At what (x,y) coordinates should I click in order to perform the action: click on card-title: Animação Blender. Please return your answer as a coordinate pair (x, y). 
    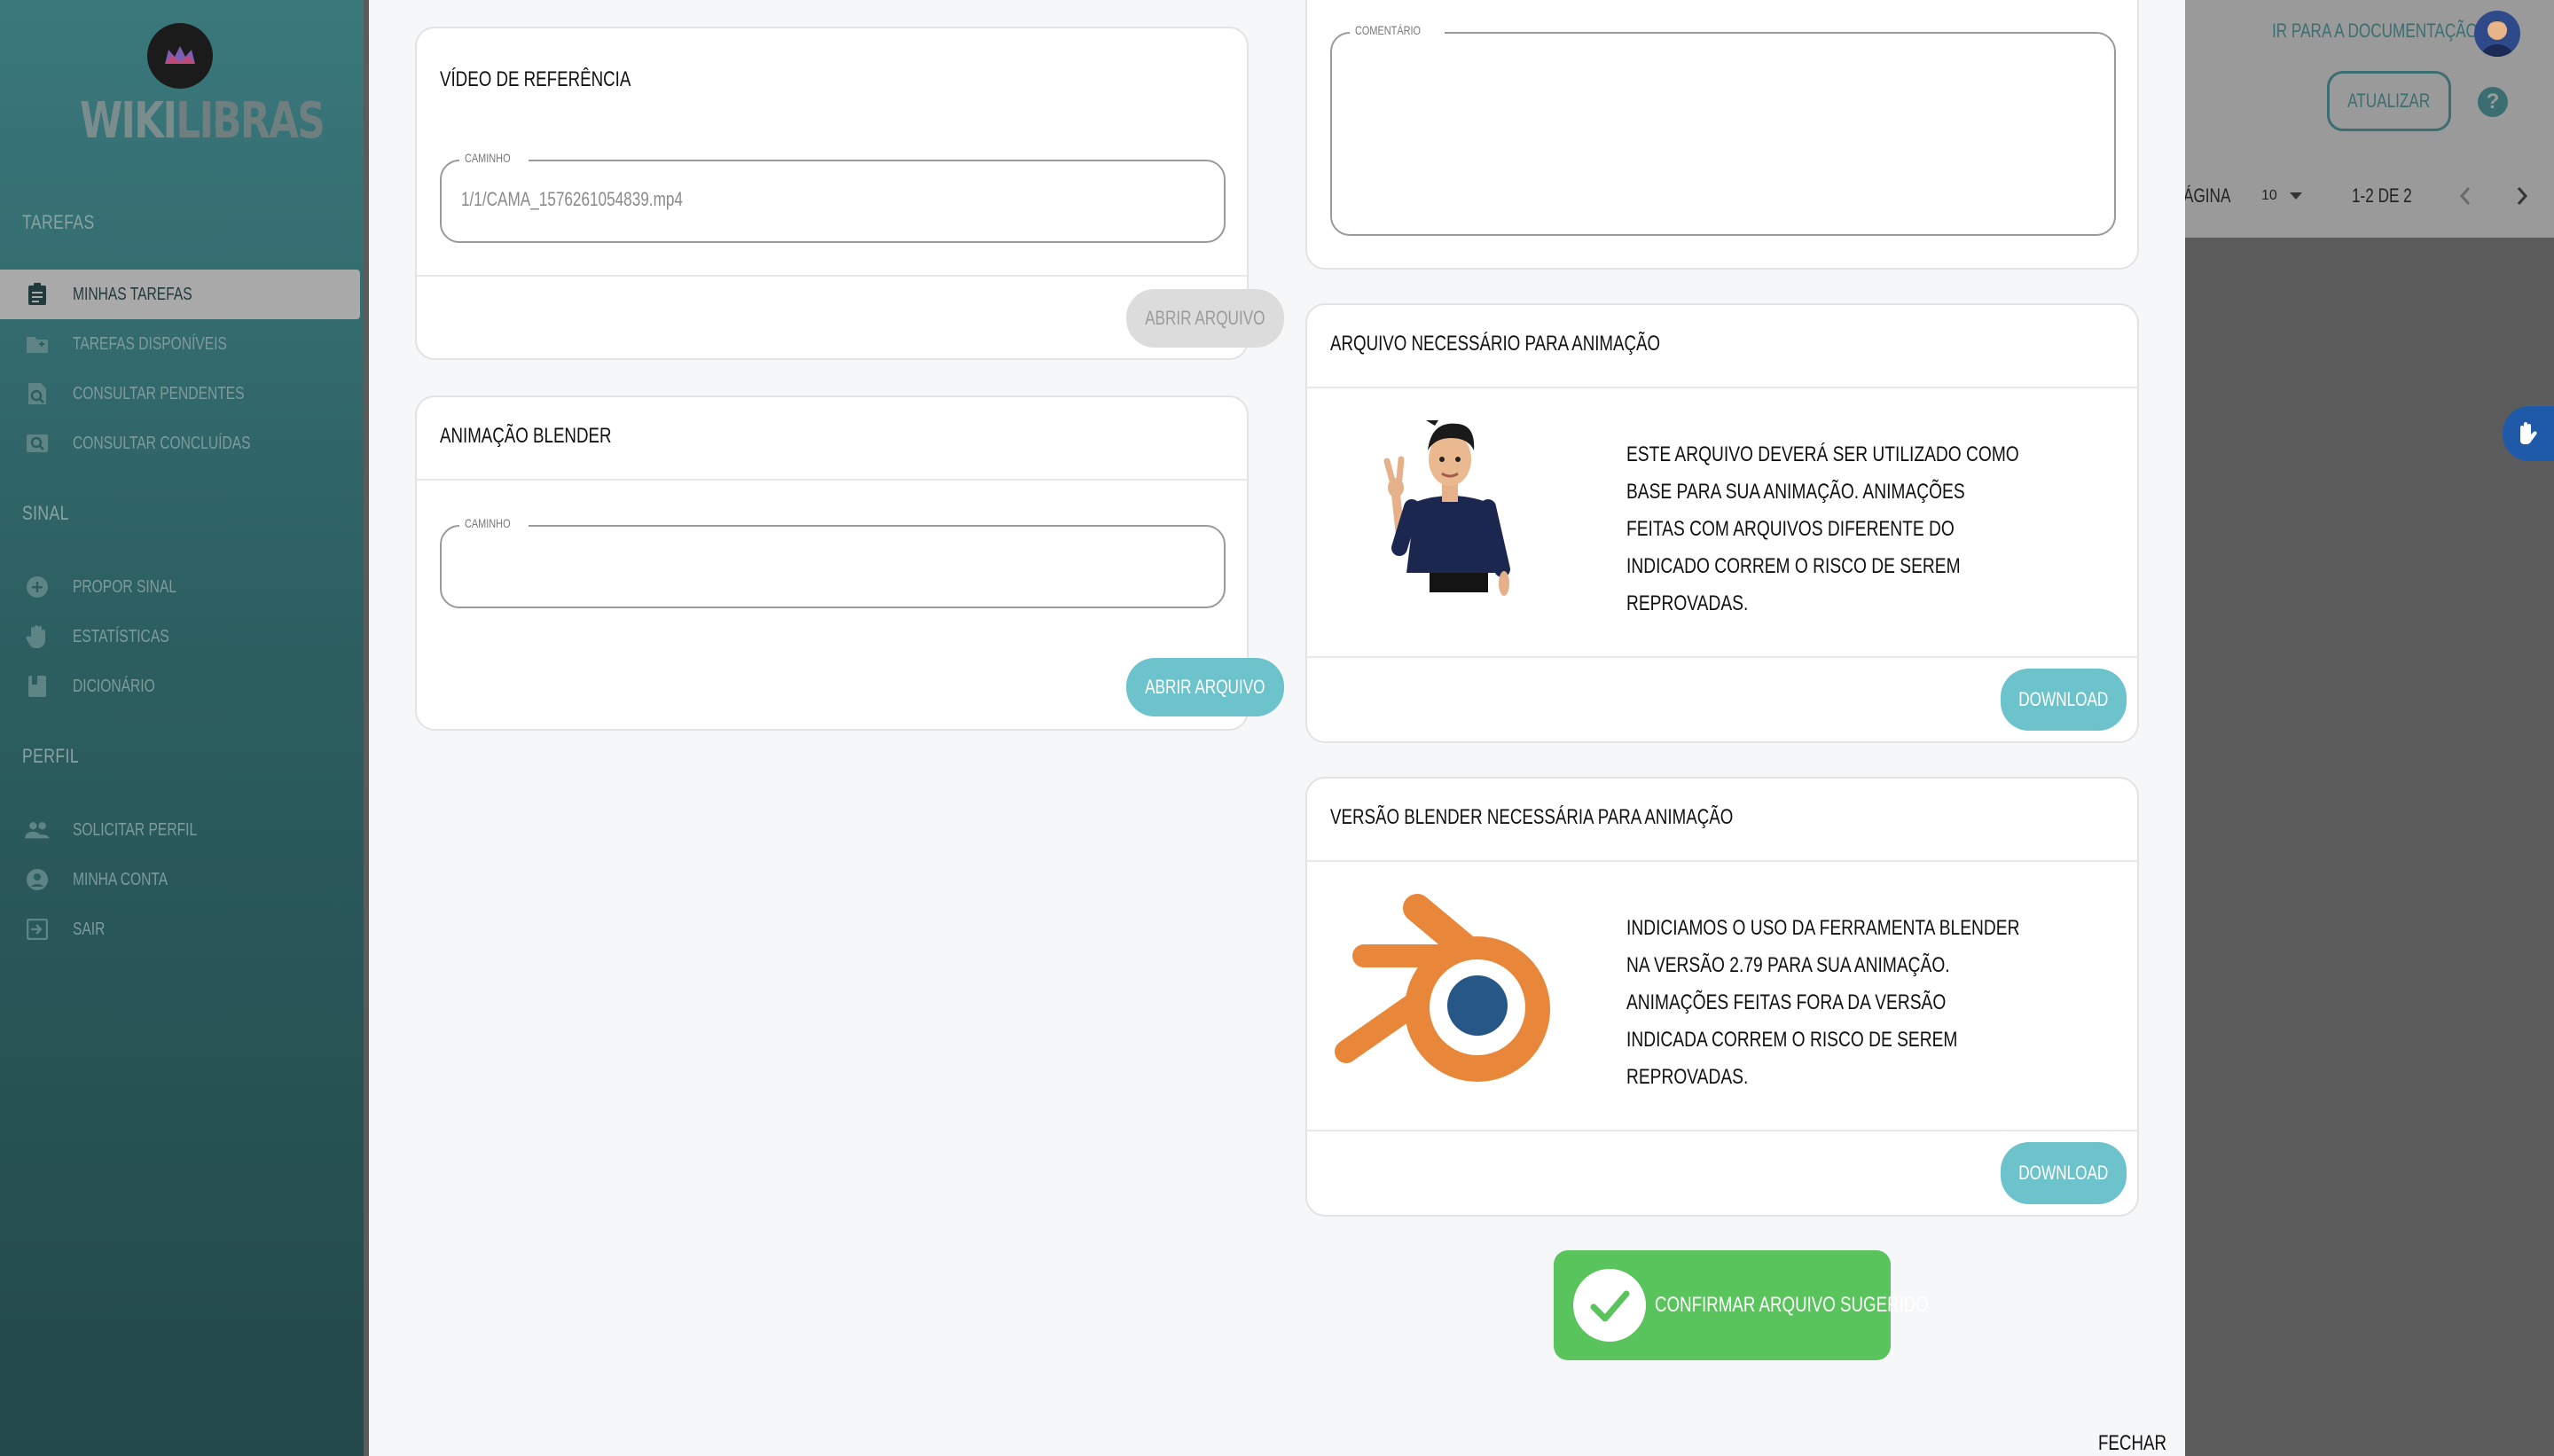
    Looking at the image, I should click on (526, 436).